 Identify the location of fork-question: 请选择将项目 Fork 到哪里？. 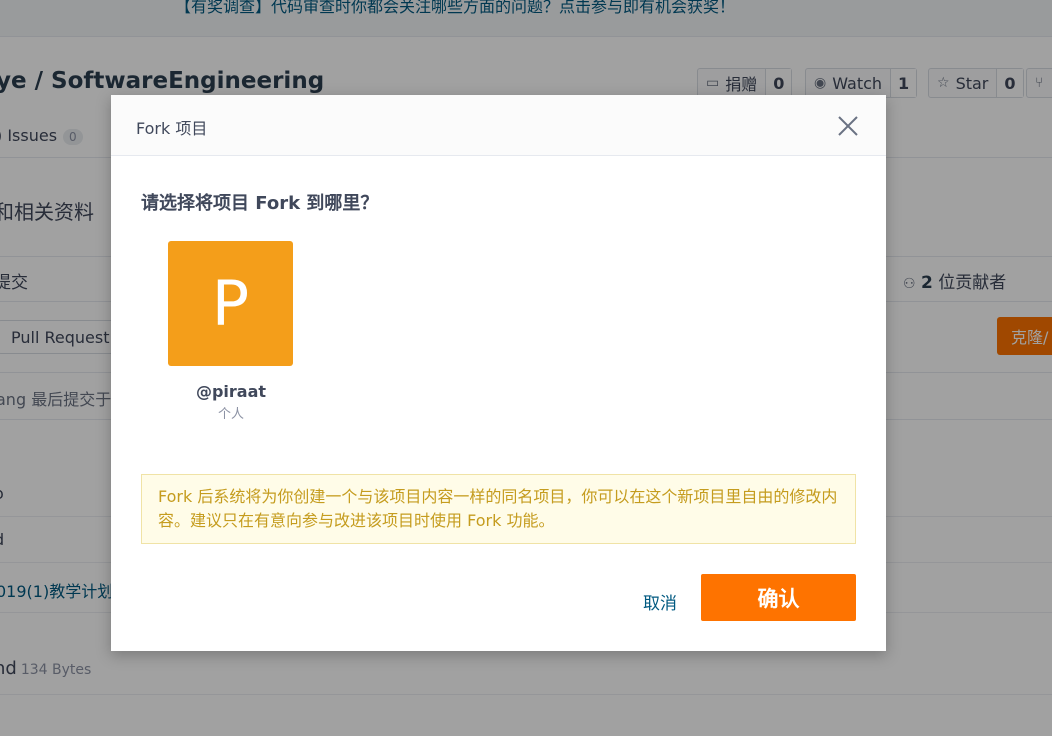
(260, 203).